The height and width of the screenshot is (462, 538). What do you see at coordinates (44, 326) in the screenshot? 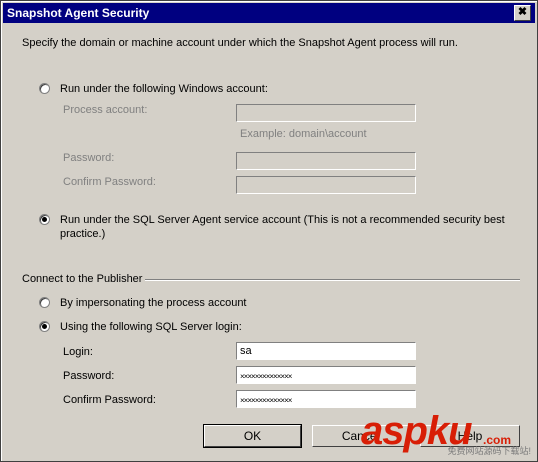
I see `radio-sql-login` at bounding box center [44, 326].